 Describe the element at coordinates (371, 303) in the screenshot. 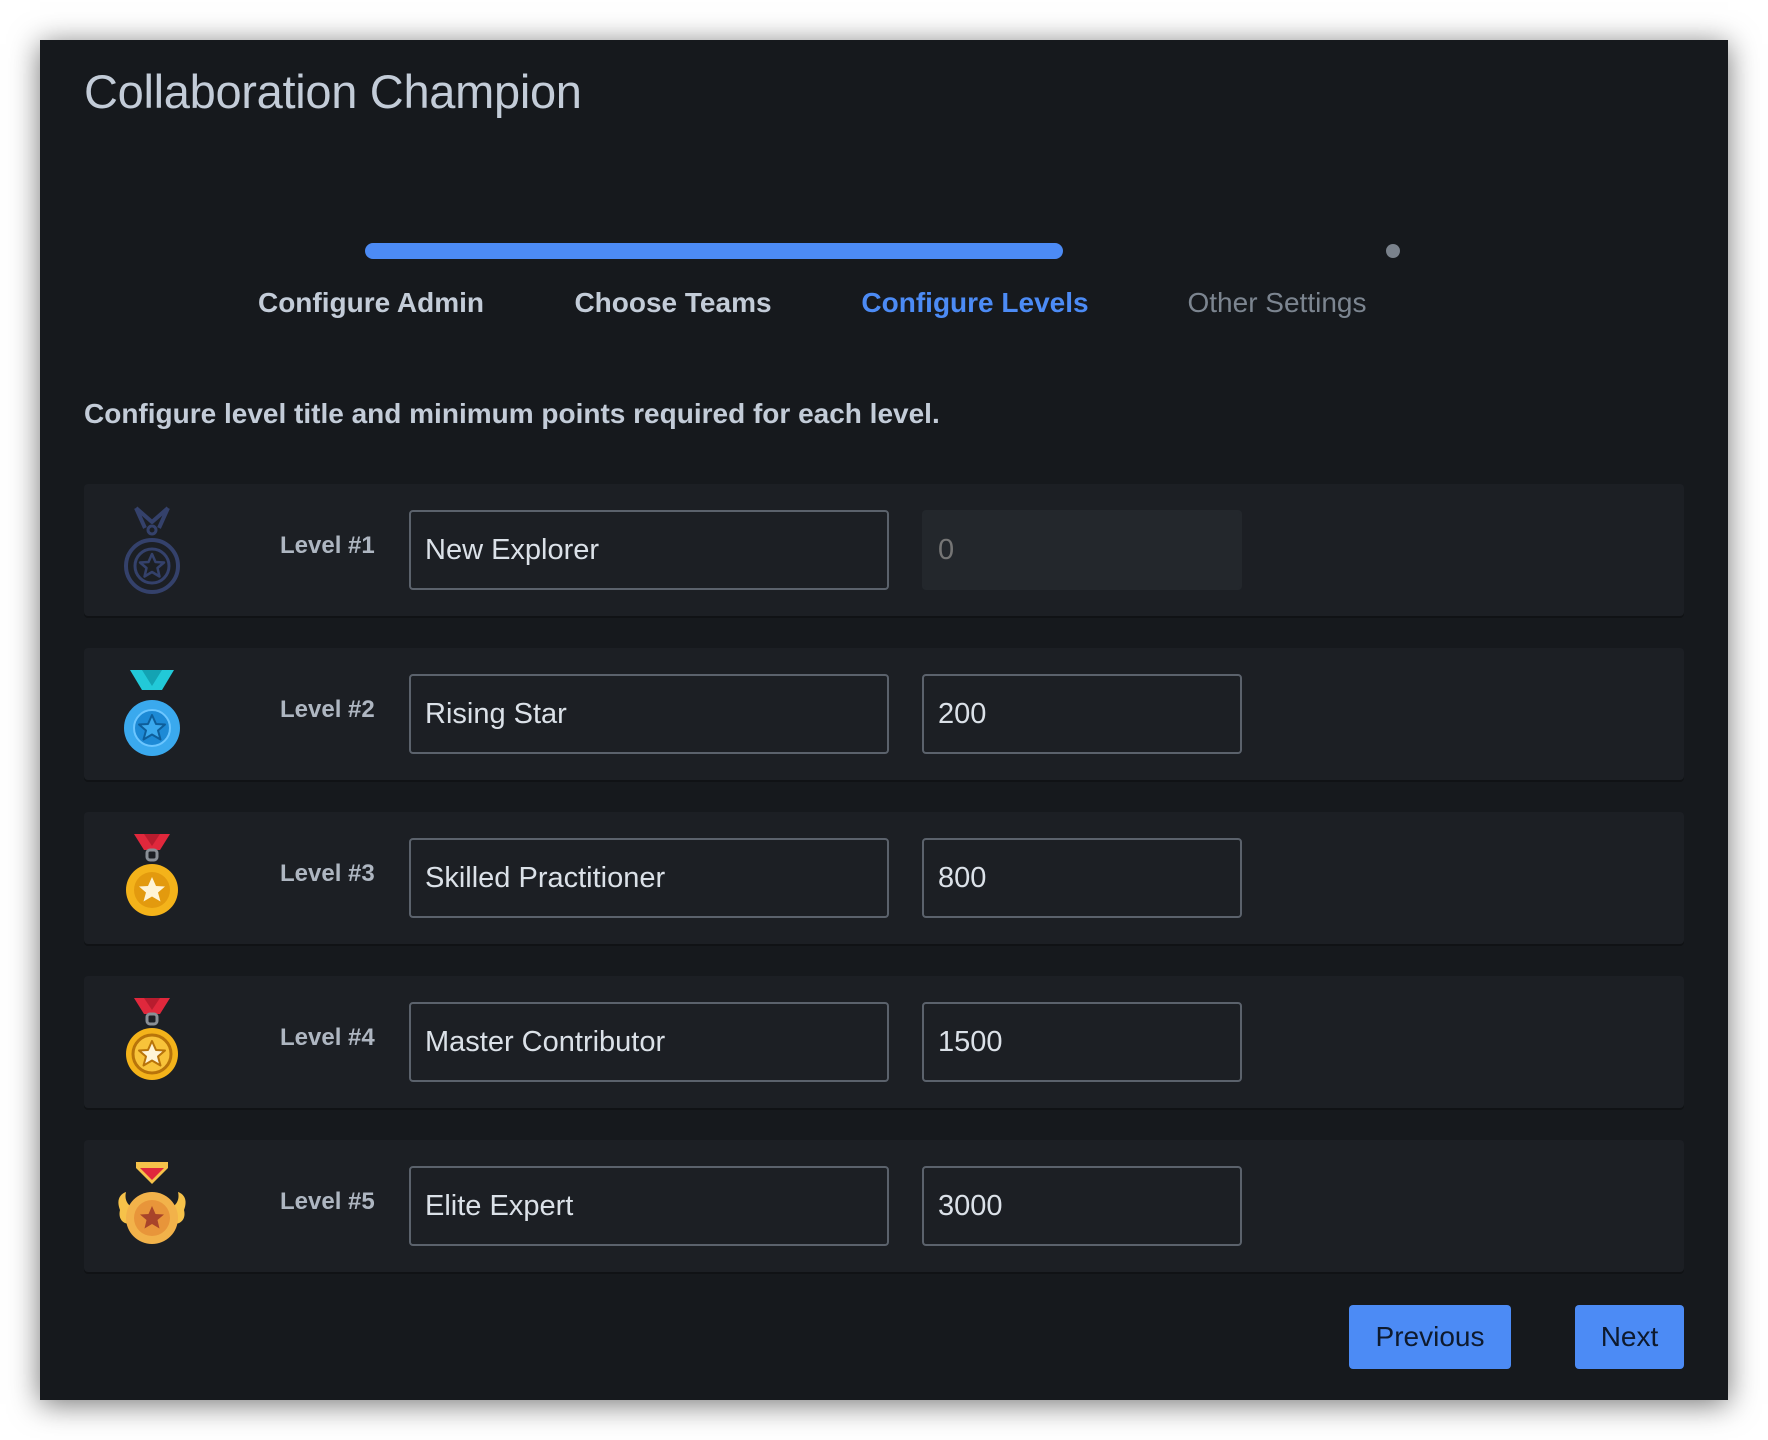

I see `step-configure-admin: Configure Admin` at that location.